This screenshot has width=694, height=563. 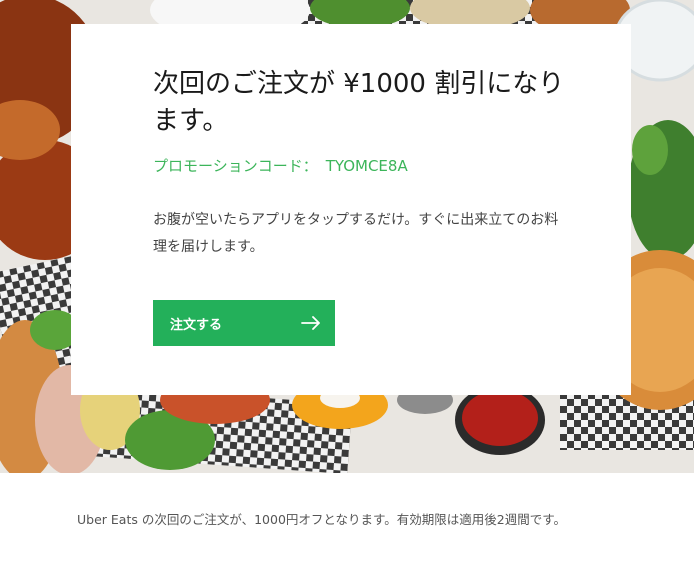 What do you see at coordinates (359, 102) in the screenshot?
I see `promo-title: 次回のご注文が ¥1000 割引になります。` at bounding box center [359, 102].